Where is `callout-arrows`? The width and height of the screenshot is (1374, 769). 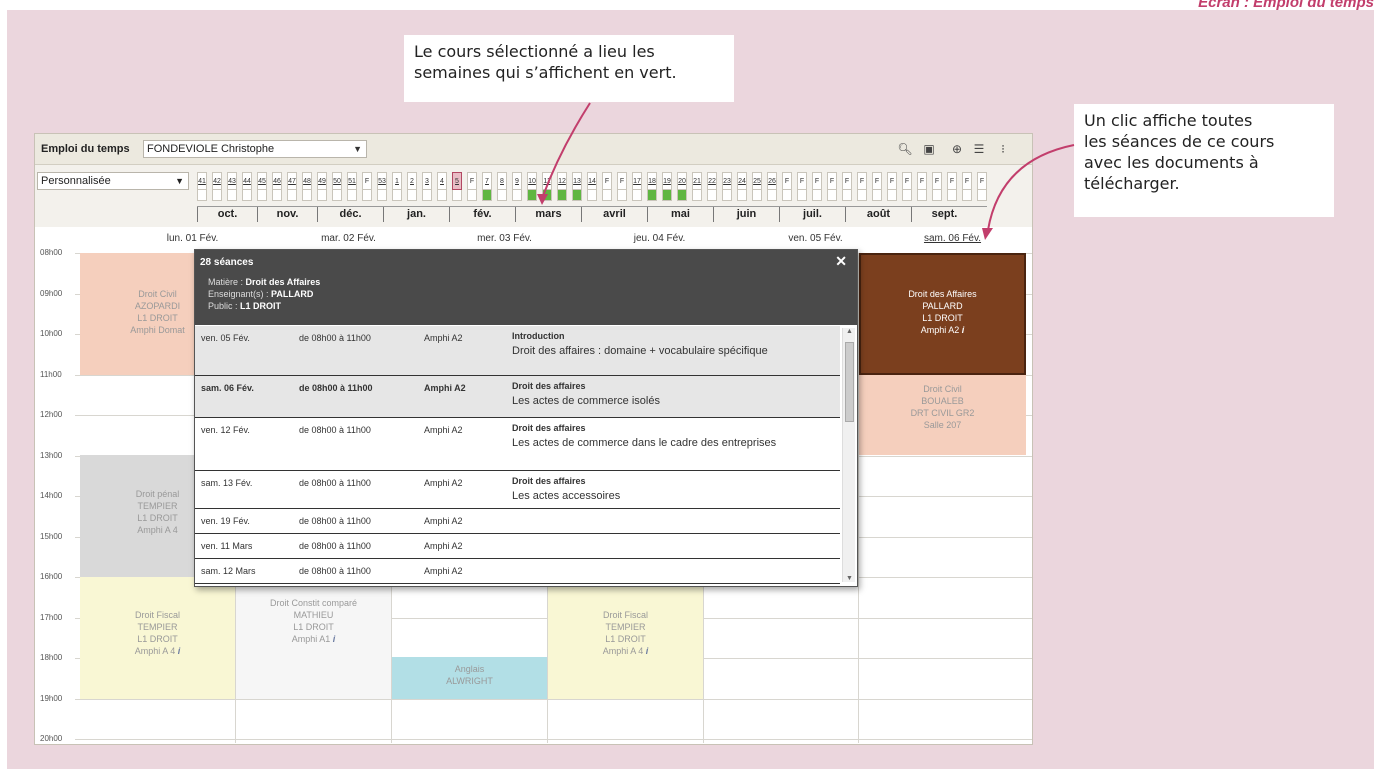
callout-arrows is located at coordinates (806, 171).